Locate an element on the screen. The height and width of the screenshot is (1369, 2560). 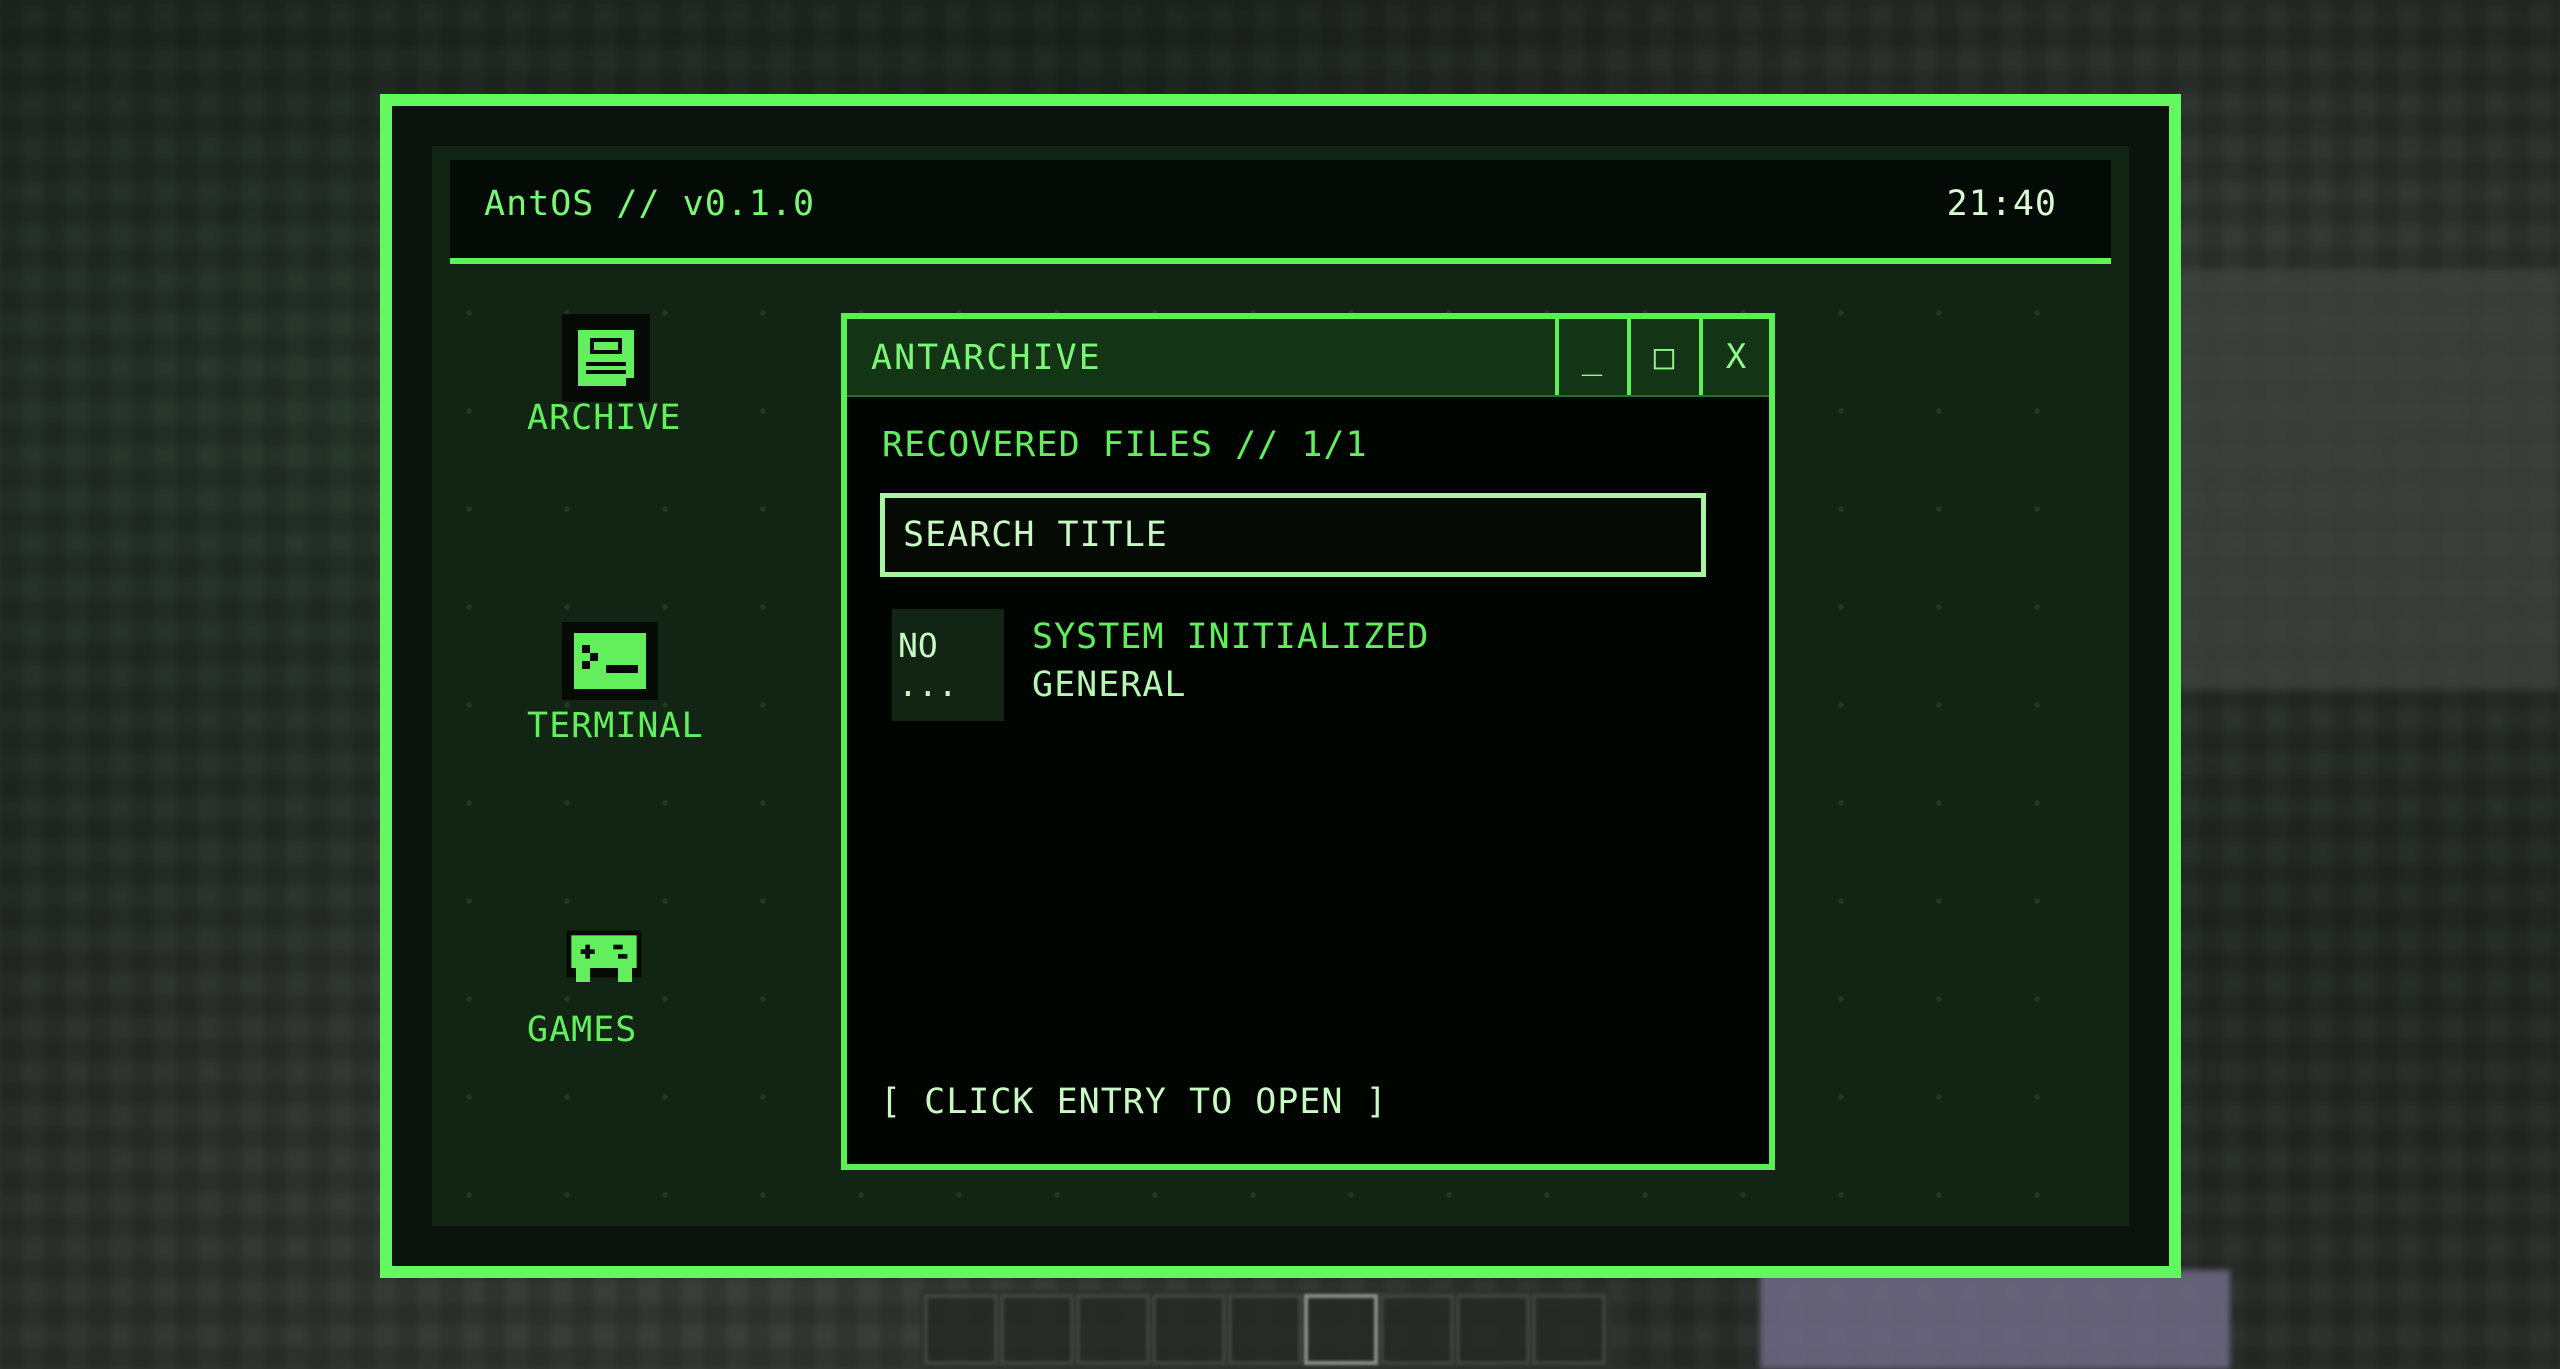
desktop-icon-games: GAMES is located at coordinates (629, 1006).